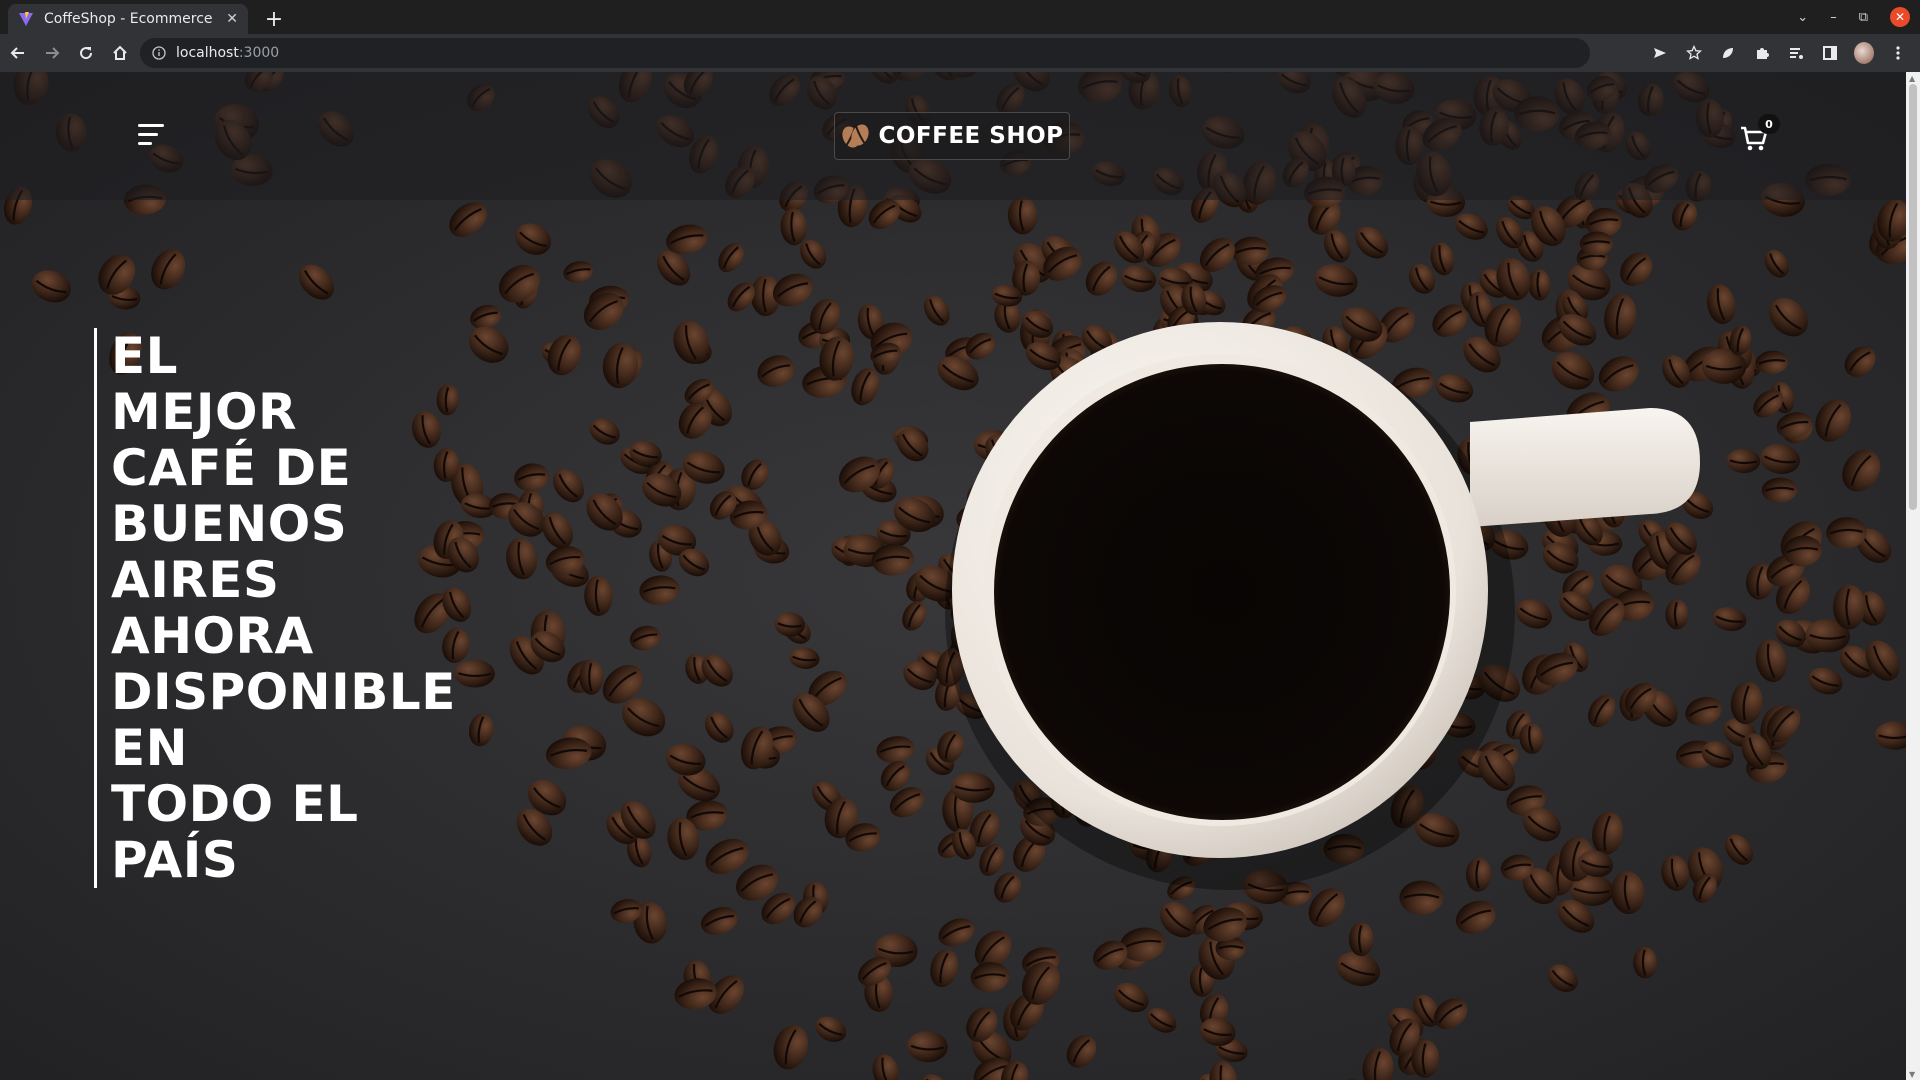  What do you see at coordinates (232, 19) in the screenshot?
I see `tab-close-icon: ✕` at bounding box center [232, 19].